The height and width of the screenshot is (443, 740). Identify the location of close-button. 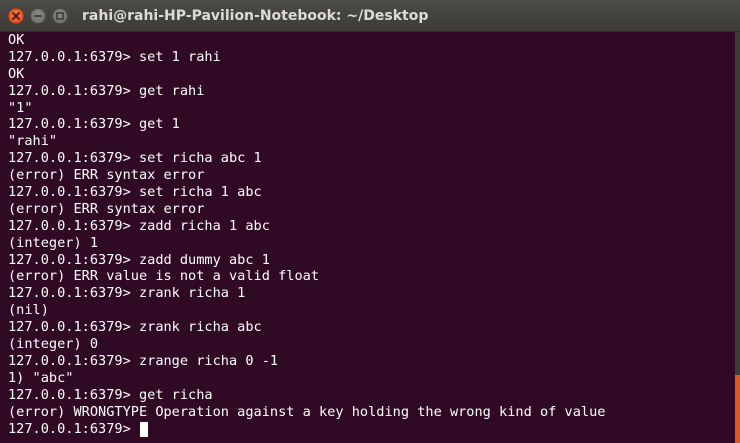
(16, 16).